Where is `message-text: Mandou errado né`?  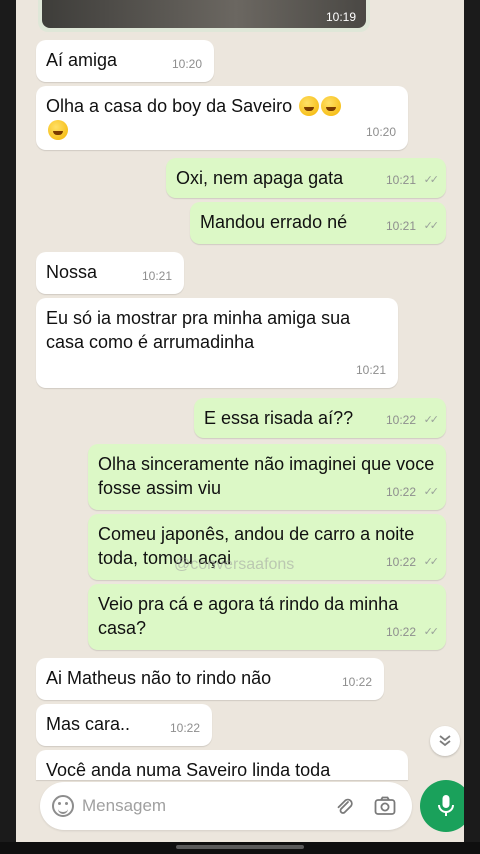 message-text: Mandou errado né is located at coordinates (274, 222).